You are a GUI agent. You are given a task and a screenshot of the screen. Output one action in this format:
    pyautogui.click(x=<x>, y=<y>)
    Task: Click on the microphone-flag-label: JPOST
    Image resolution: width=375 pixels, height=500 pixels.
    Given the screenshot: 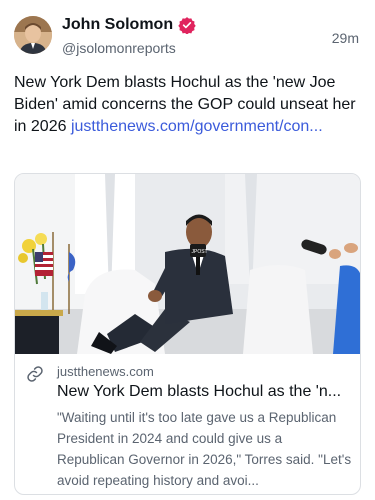 What is the action you would take?
    pyautogui.click(x=200, y=252)
    